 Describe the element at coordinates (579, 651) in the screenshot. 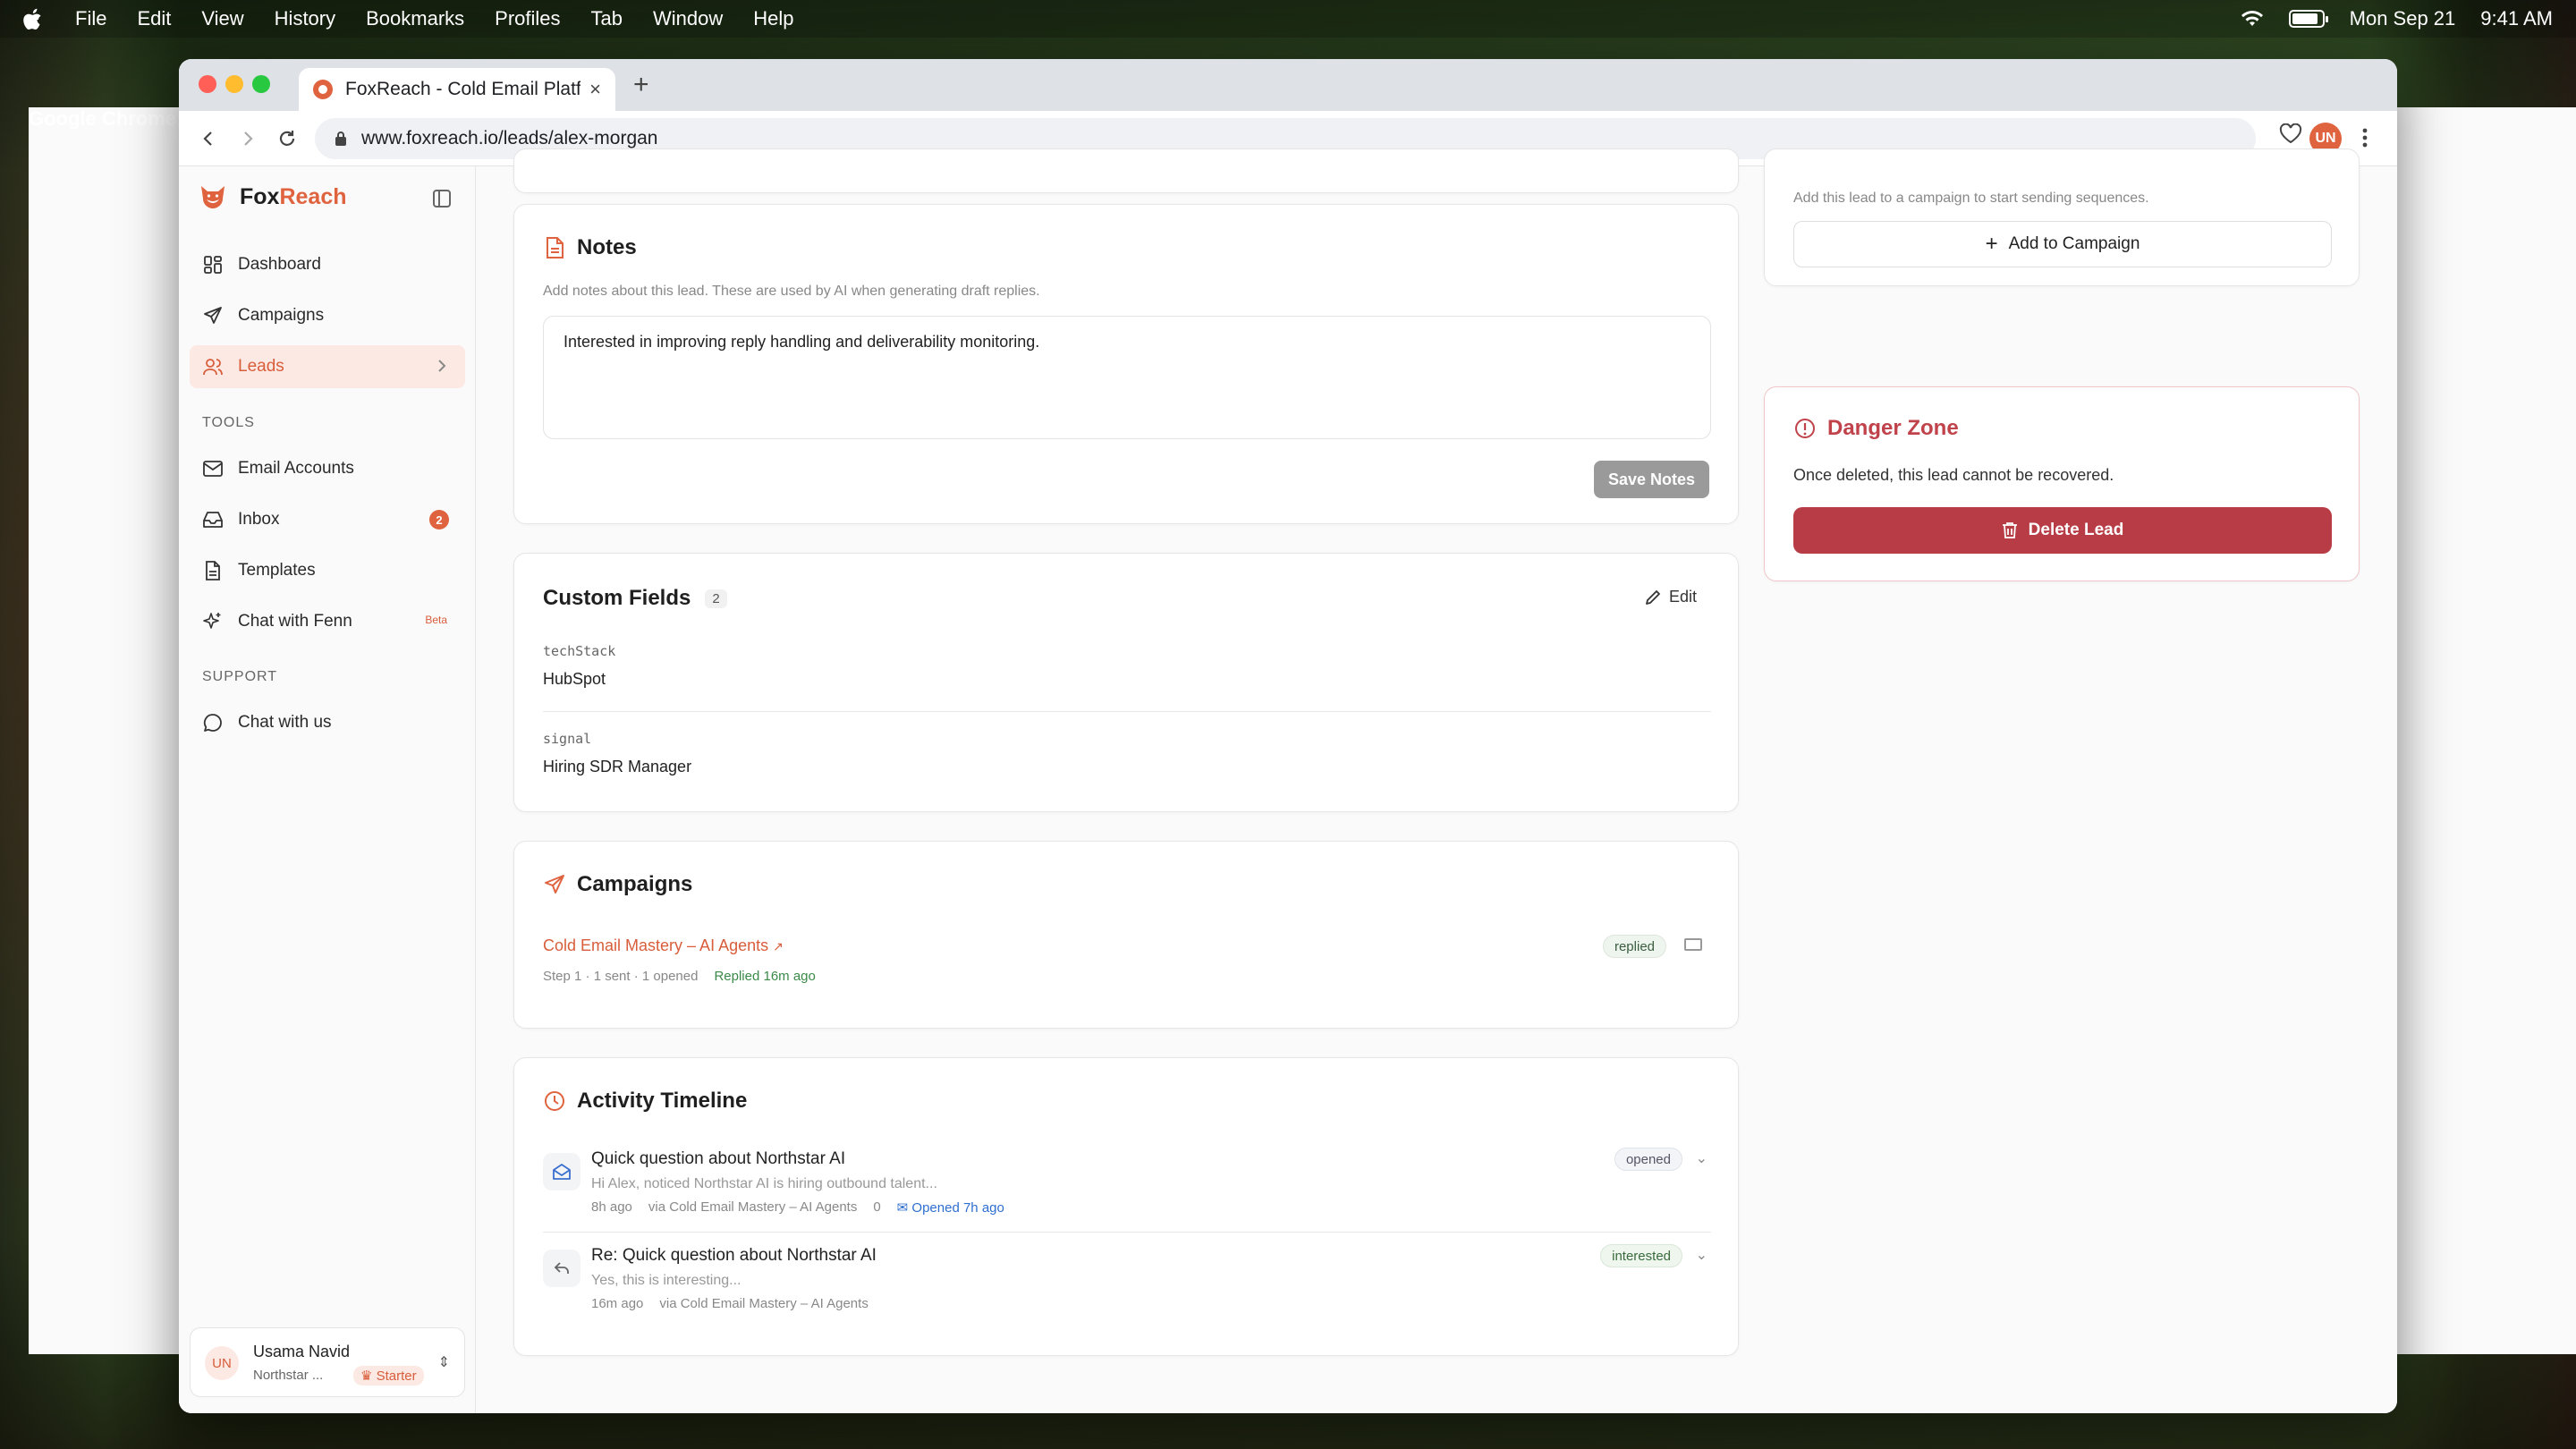

I see `field-key: techStack` at that location.